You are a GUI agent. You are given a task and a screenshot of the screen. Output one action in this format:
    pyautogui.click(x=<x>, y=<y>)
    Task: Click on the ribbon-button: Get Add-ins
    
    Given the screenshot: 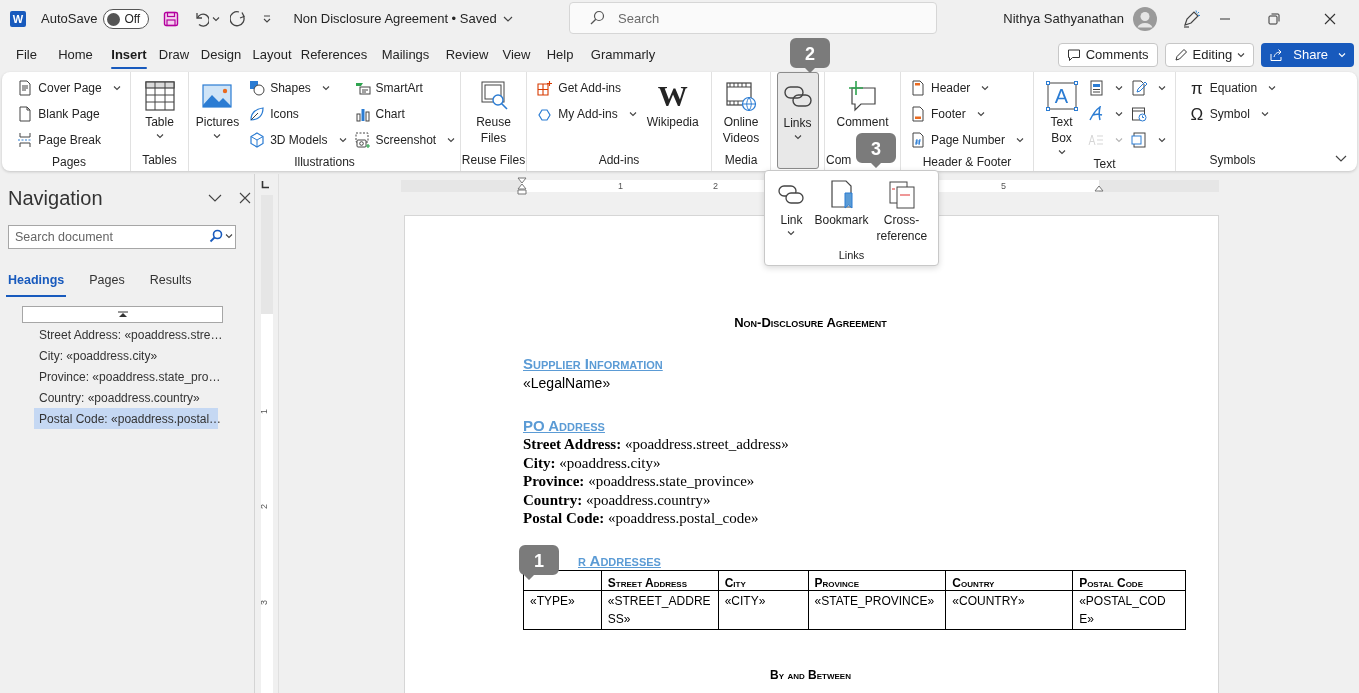 What is the action you would take?
    pyautogui.click(x=587, y=88)
    